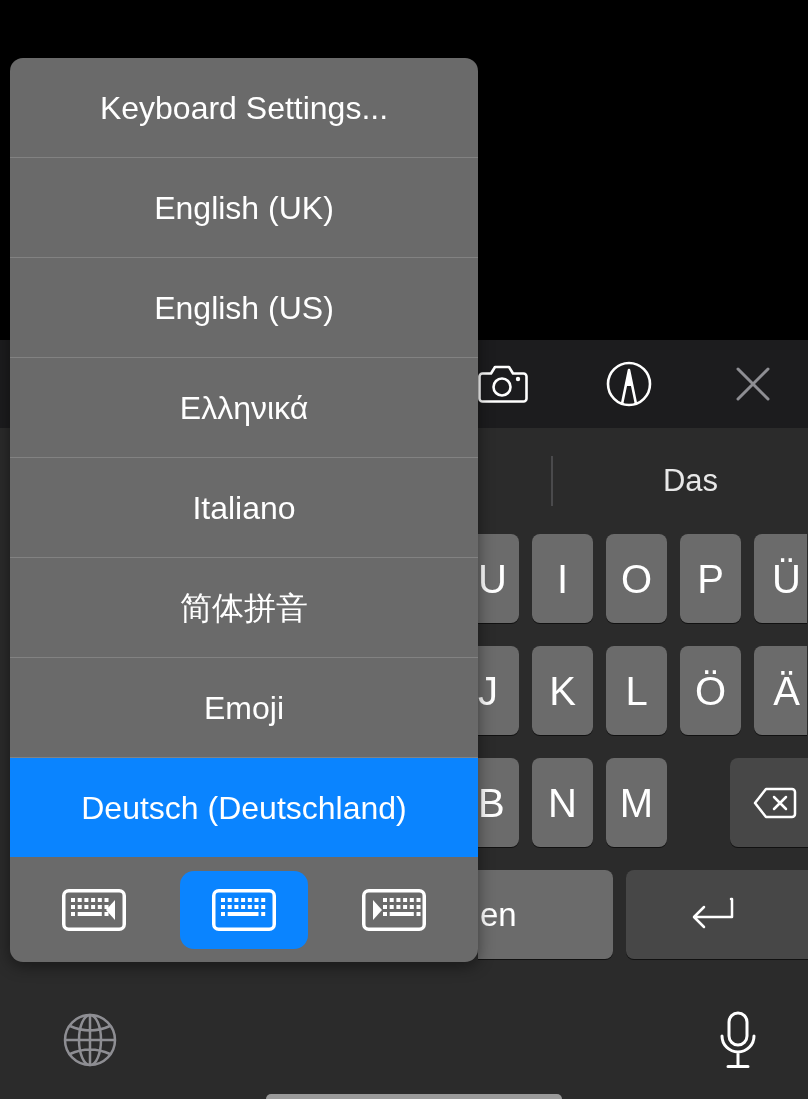 The width and height of the screenshot is (808, 1099). What do you see at coordinates (680, 481) in the screenshot?
I see `suggestion: Das` at bounding box center [680, 481].